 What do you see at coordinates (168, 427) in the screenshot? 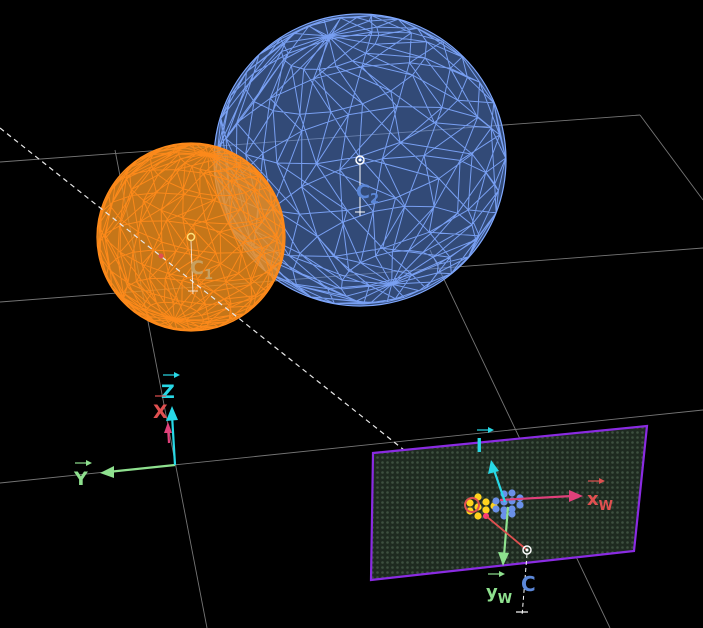
I see `x-axis-arrowhead` at bounding box center [168, 427].